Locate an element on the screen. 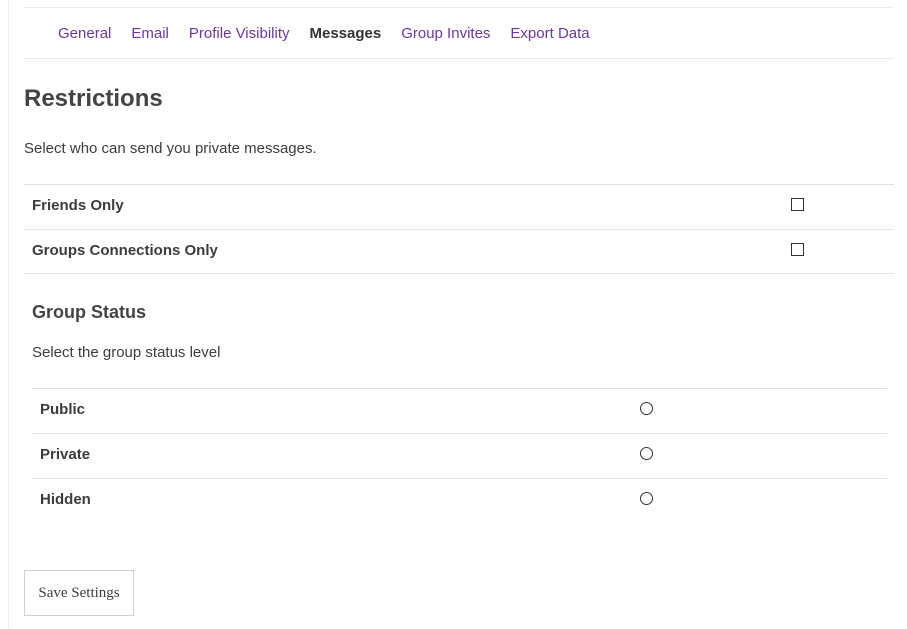 The image size is (907, 629). save-settings-button: Save Settings is located at coordinates (79, 593).